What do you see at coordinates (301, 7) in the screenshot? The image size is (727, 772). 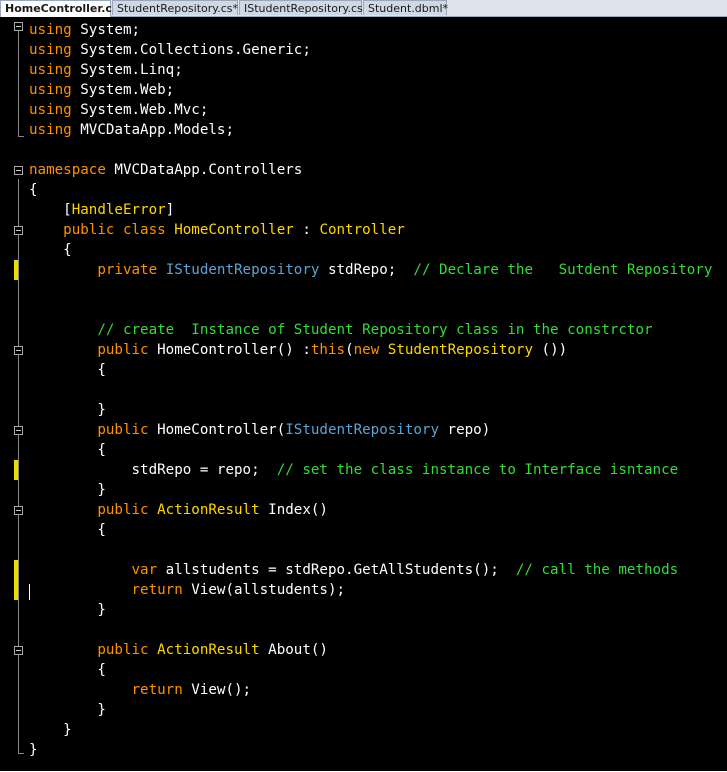 I see `tab-istudentrepository: IStudentRepository.cs` at bounding box center [301, 7].